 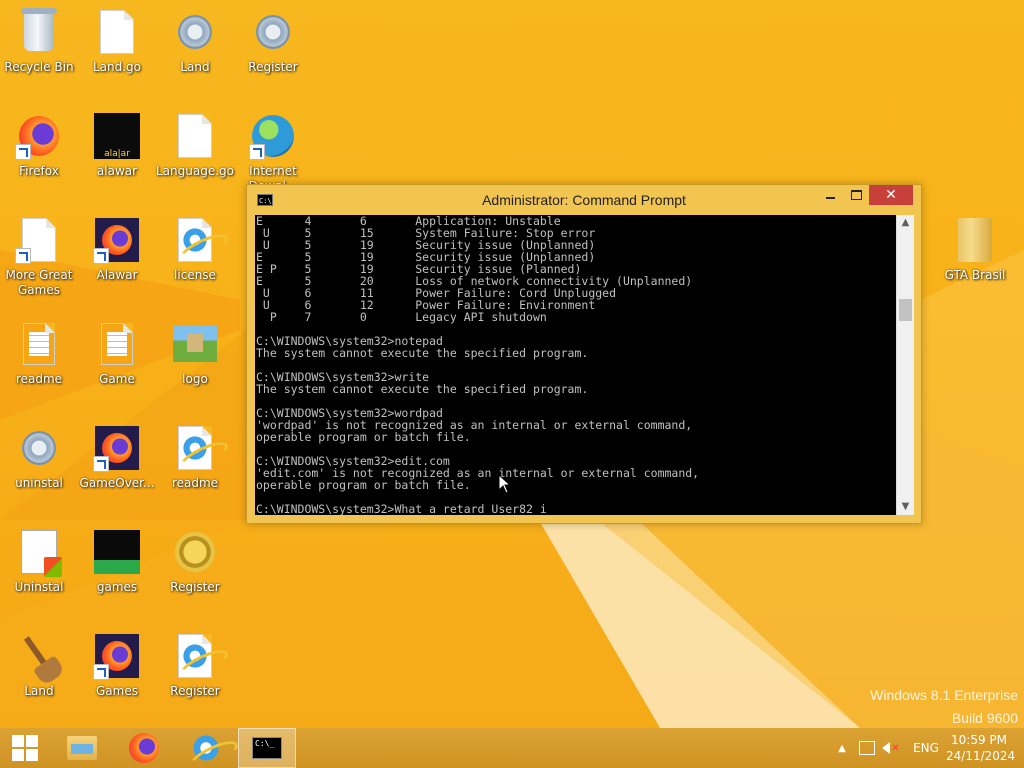 I want to click on taskbar-command-prompt: C:\_, so click(x=267, y=748).